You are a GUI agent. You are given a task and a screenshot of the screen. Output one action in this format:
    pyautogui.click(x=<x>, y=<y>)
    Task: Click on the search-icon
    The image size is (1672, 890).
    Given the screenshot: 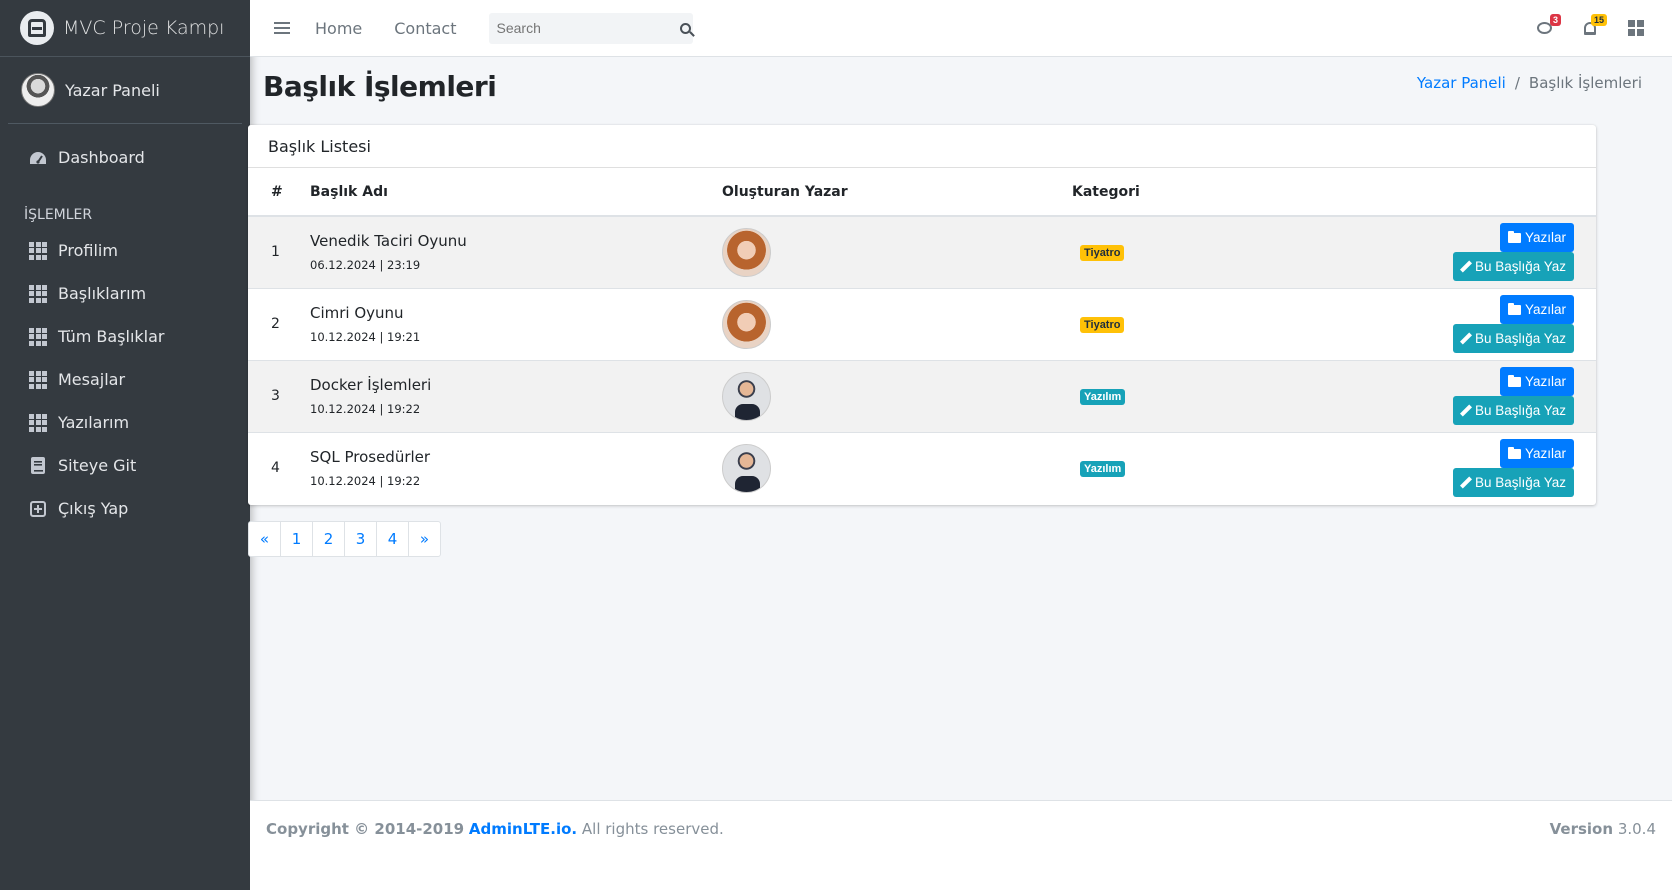 What is the action you would take?
    pyautogui.click(x=685, y=28)
    